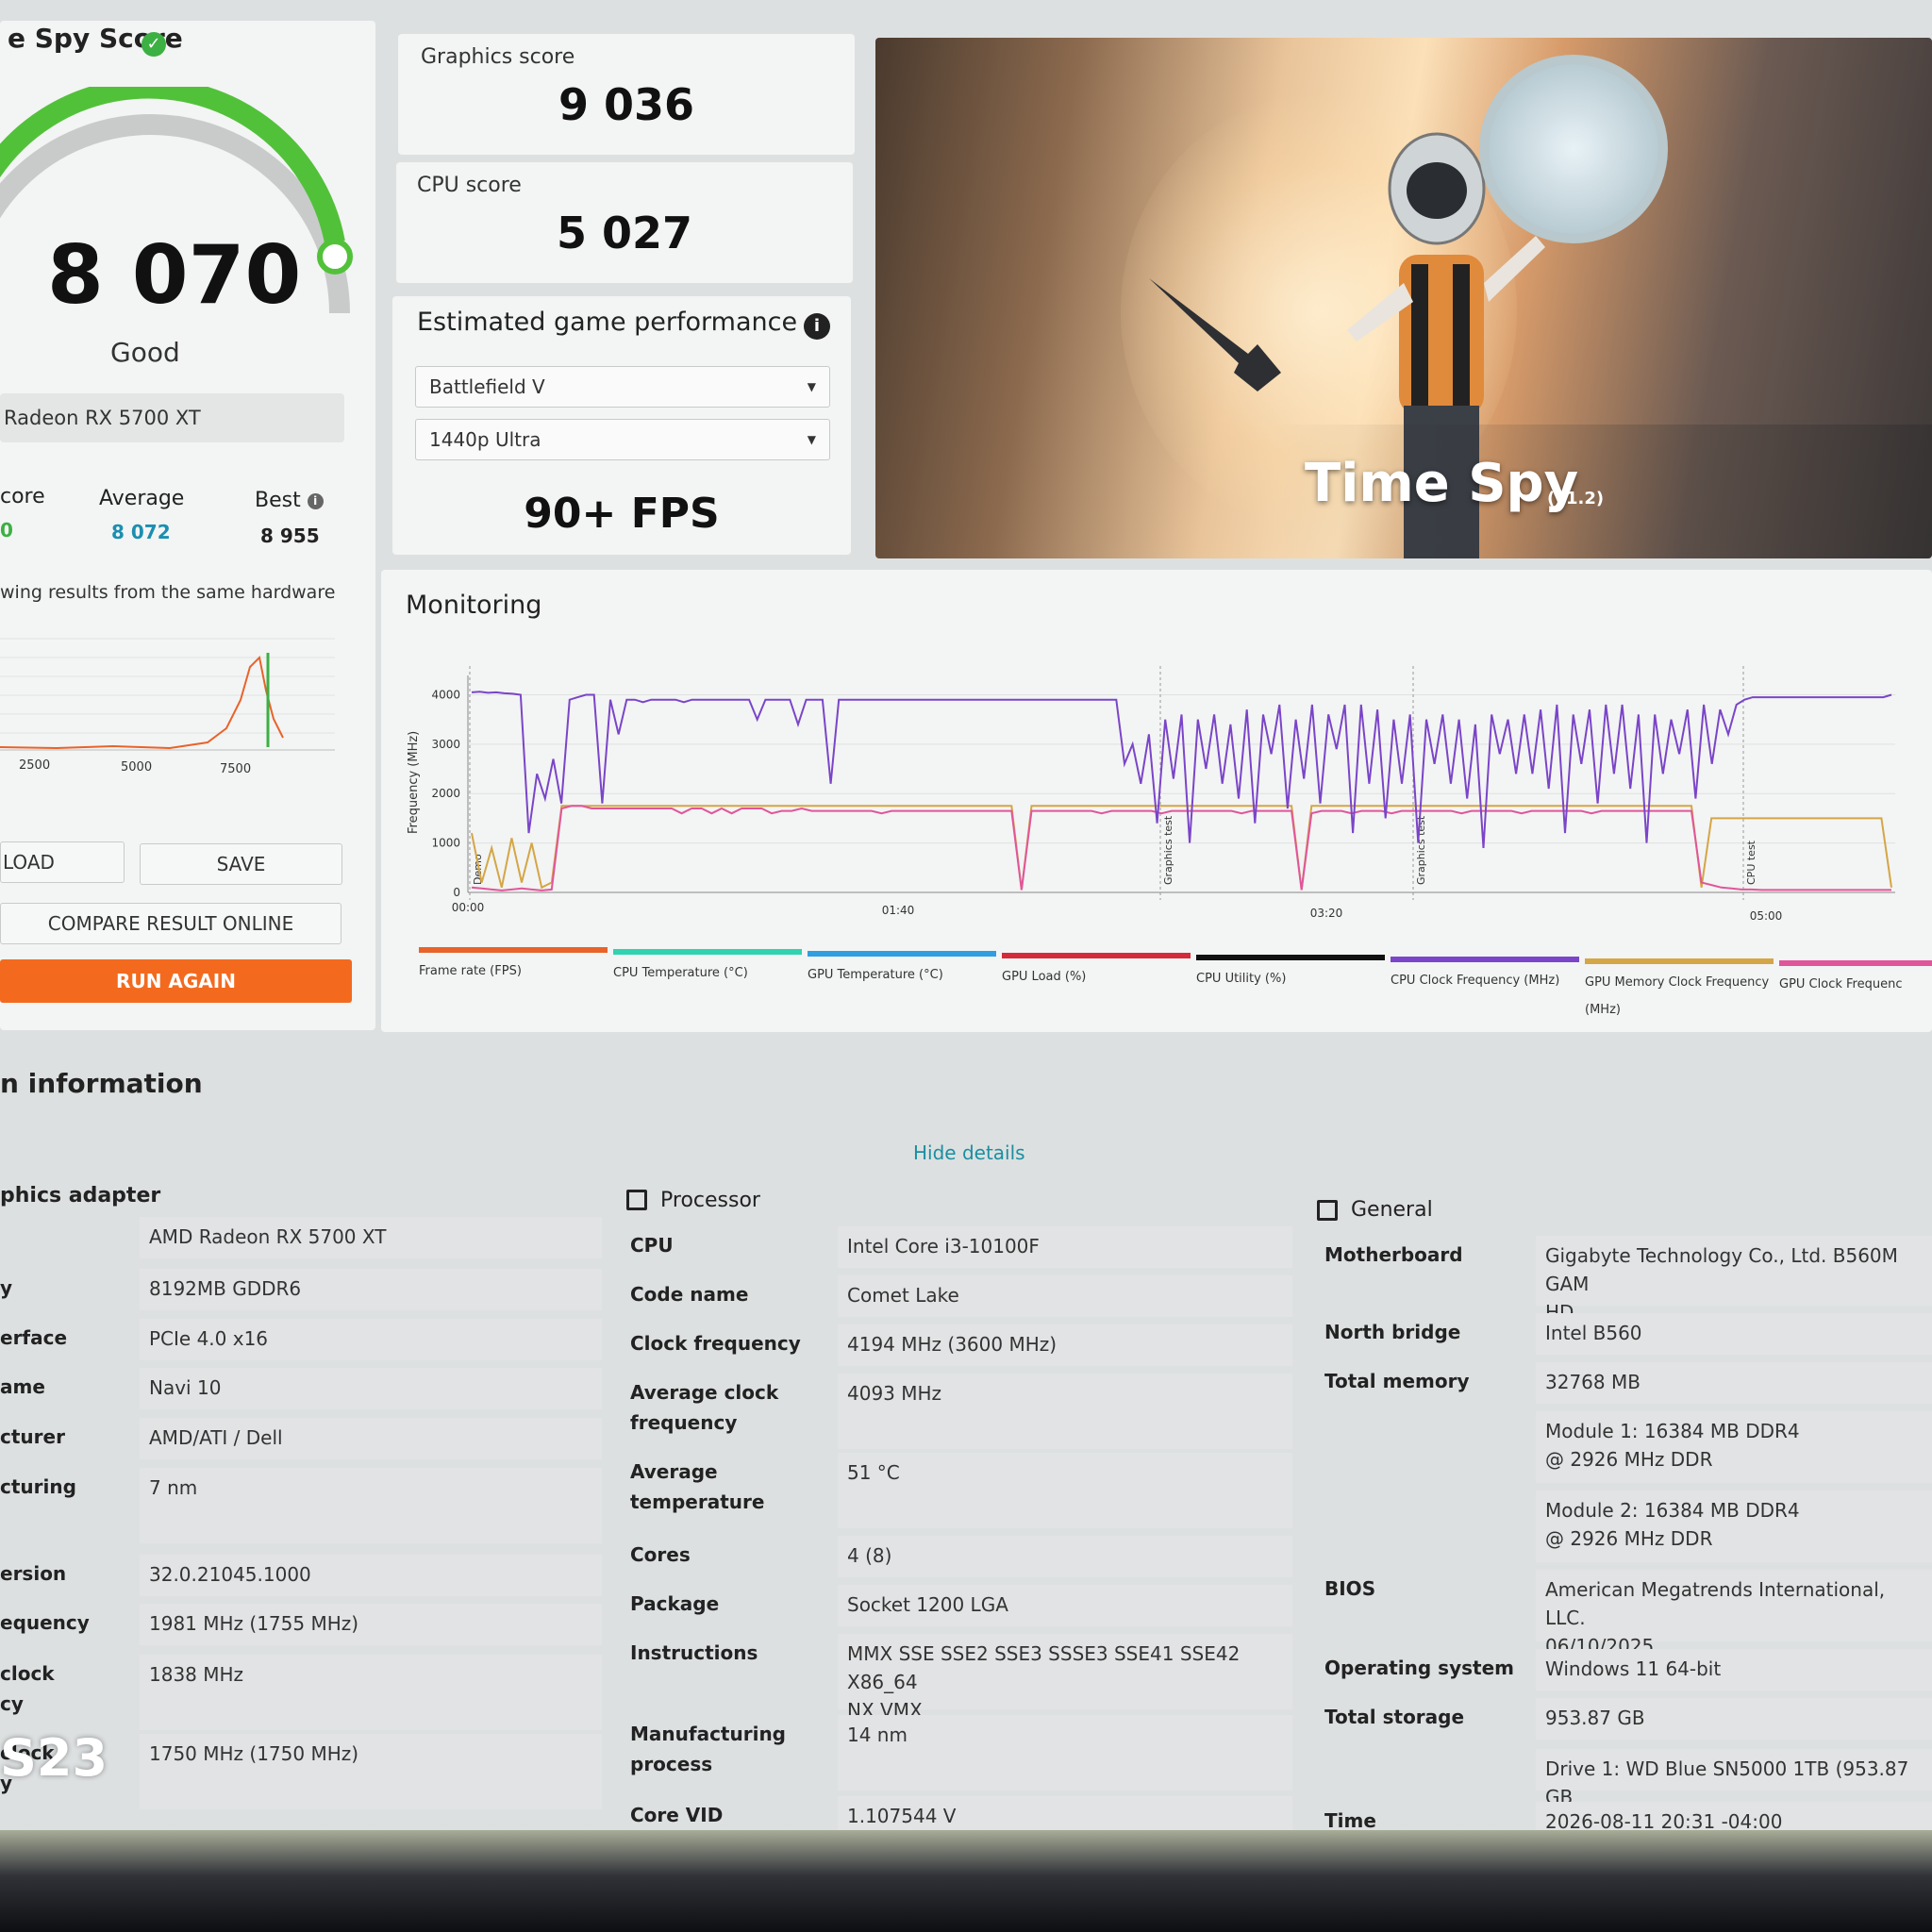 The height and width of the screenshot is (1932, 1932). I want to click on hist-tick-2: 5000, so click(137, 767).